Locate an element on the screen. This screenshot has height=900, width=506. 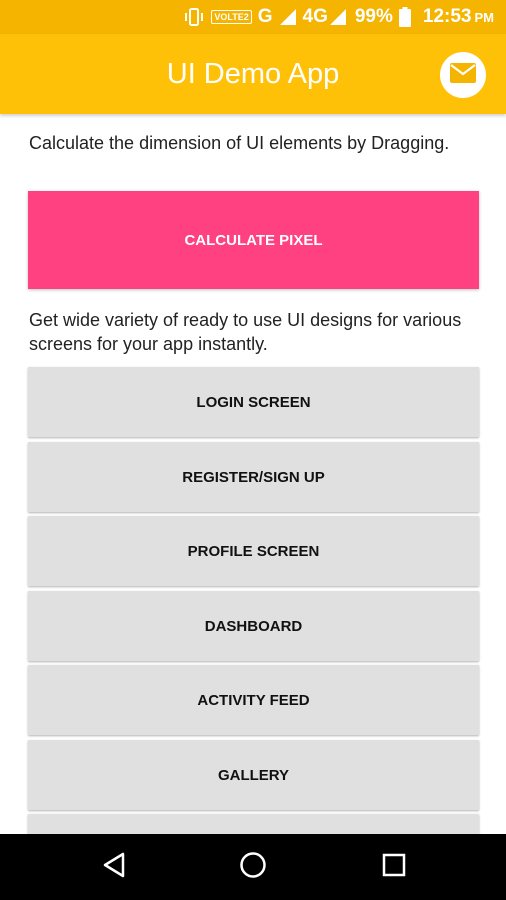
navigation-bar is located at coordinates (253, 867).